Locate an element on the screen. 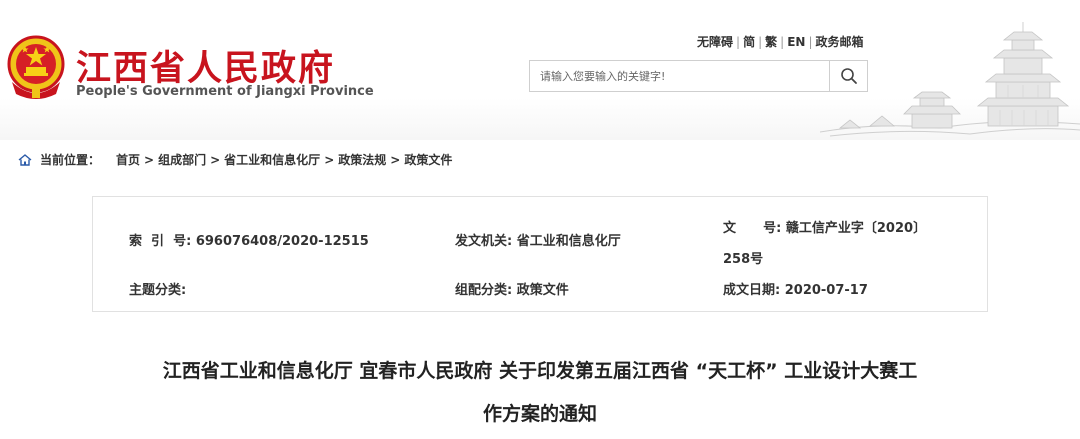 This screenshot has height=439, width=1080. simplified-chinese-link: 简 is located at coordinates (749, 42).